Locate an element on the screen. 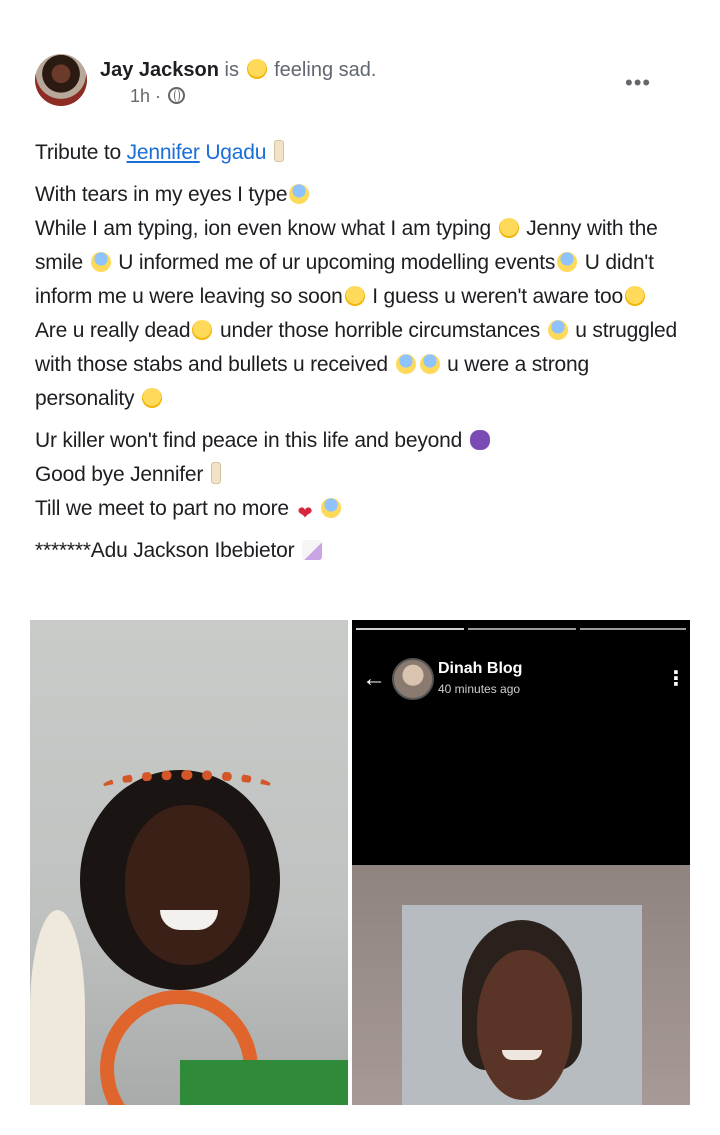 The height and width of the screenshot is (1135, 720). crying-loudly-emoji-icon is located at coordinates (330, 508).